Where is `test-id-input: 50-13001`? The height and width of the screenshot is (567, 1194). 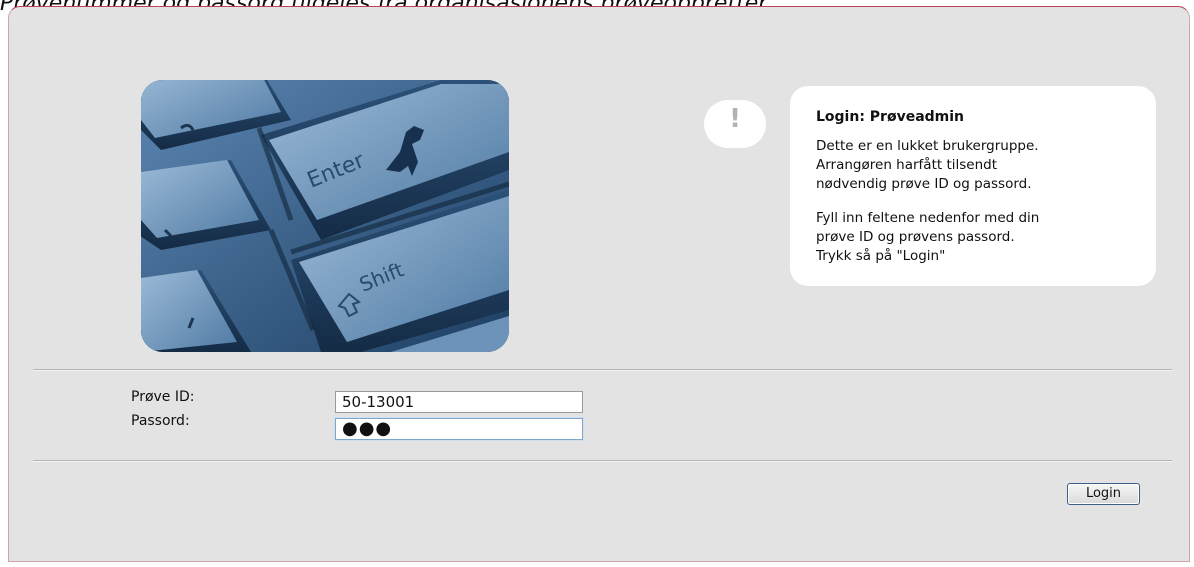
test-id-input: 50-13001 is located at coordinates (459, 402).